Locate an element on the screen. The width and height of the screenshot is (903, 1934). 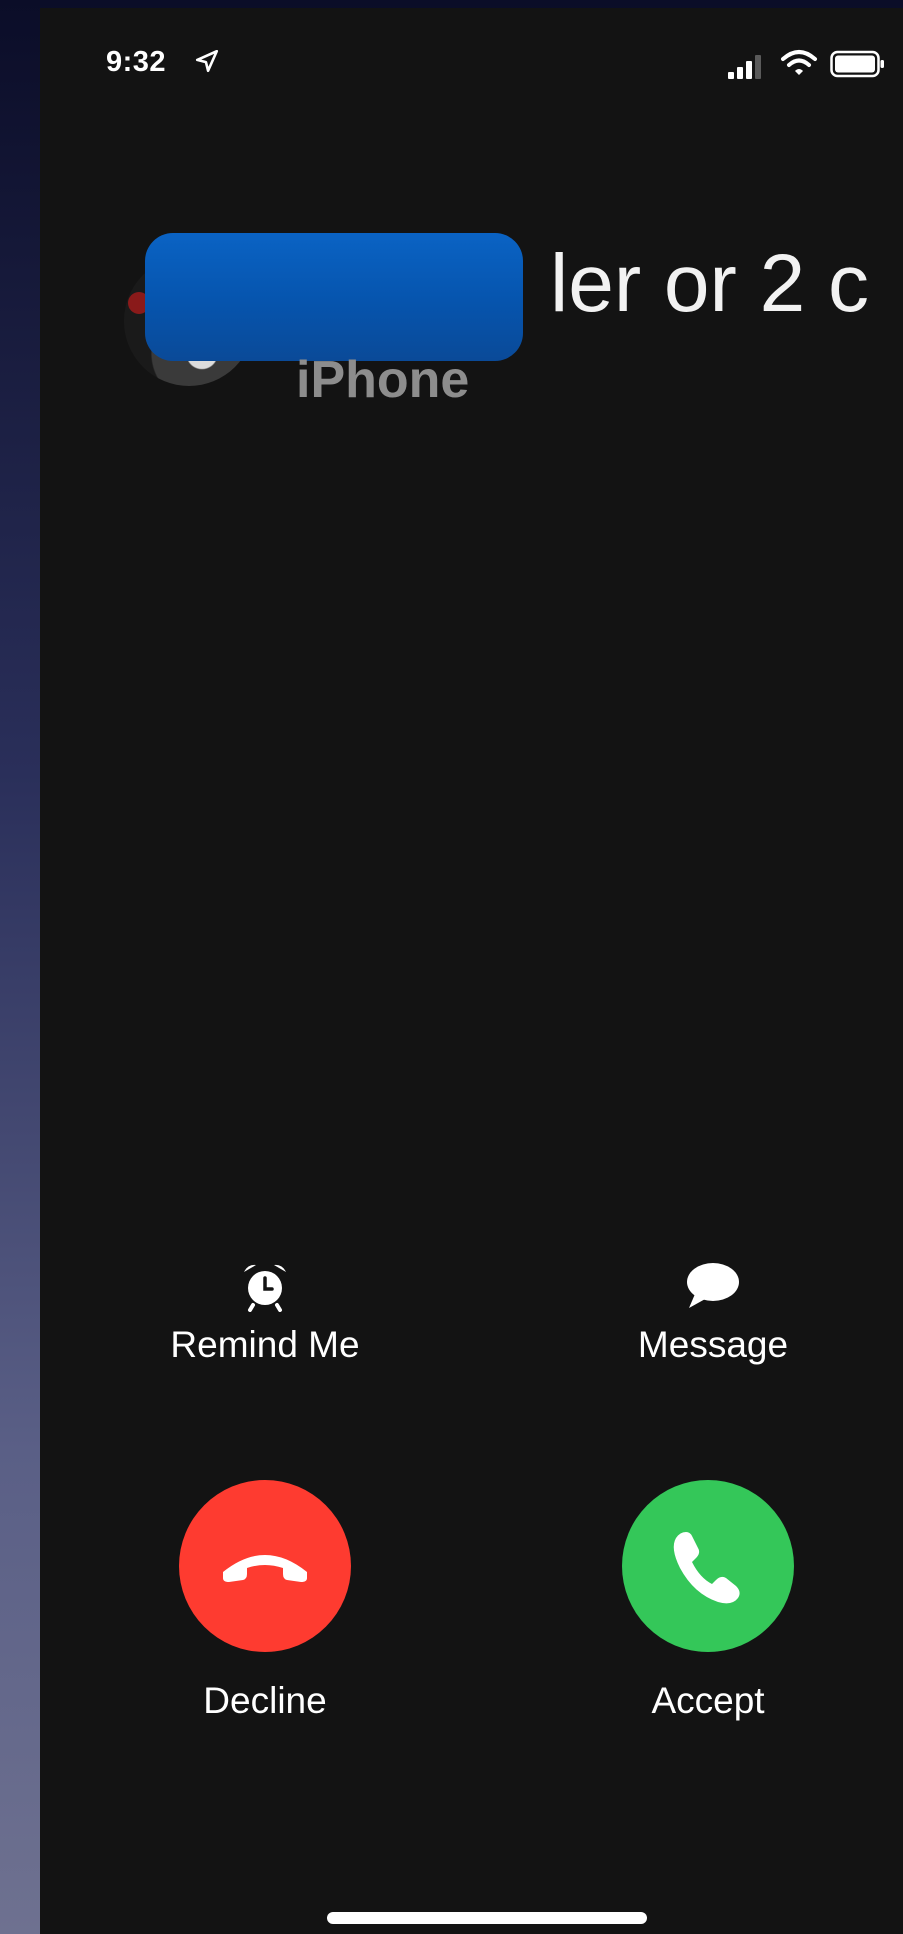
wifi-icon is located at coordinates (799, 62).